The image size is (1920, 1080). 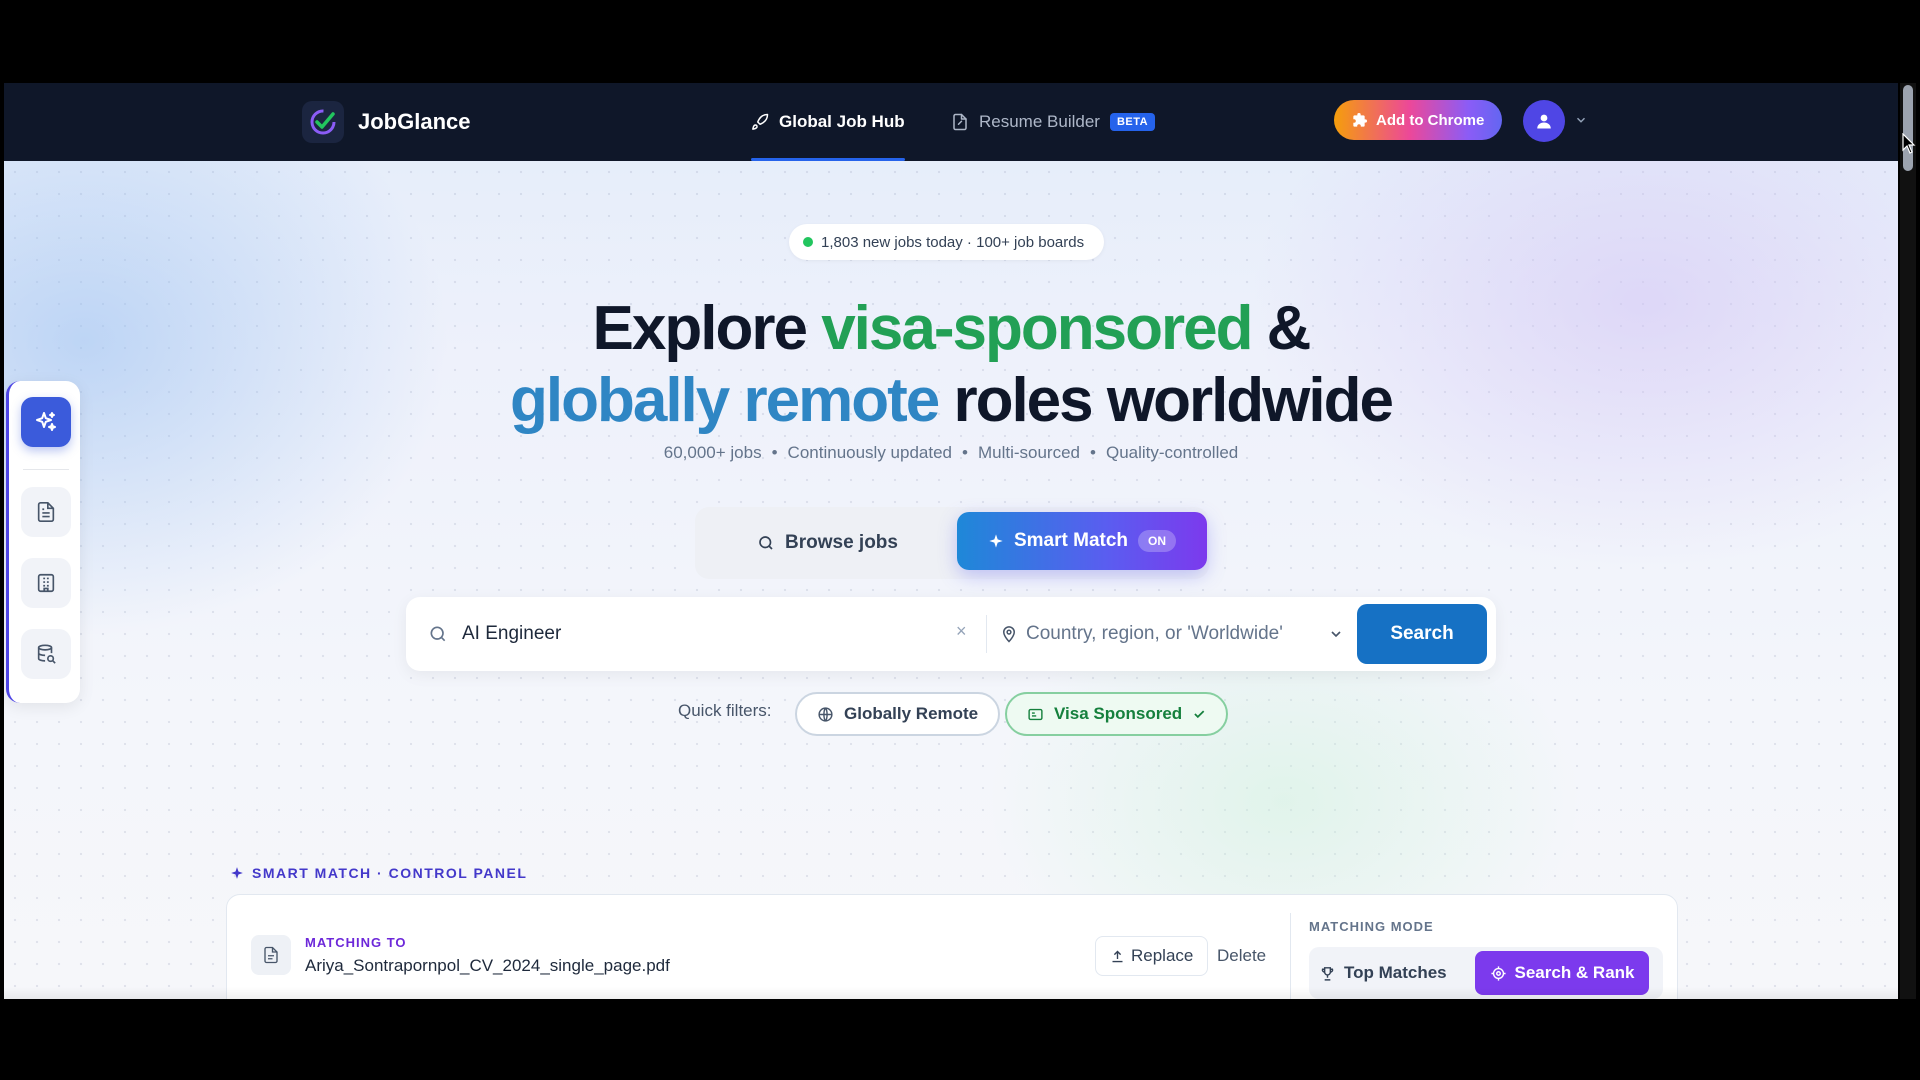 What do you see at coordinates (911, 713) in the screenshot?
I see `filter-label: Globally Remote` at bounding box center [911, 713].